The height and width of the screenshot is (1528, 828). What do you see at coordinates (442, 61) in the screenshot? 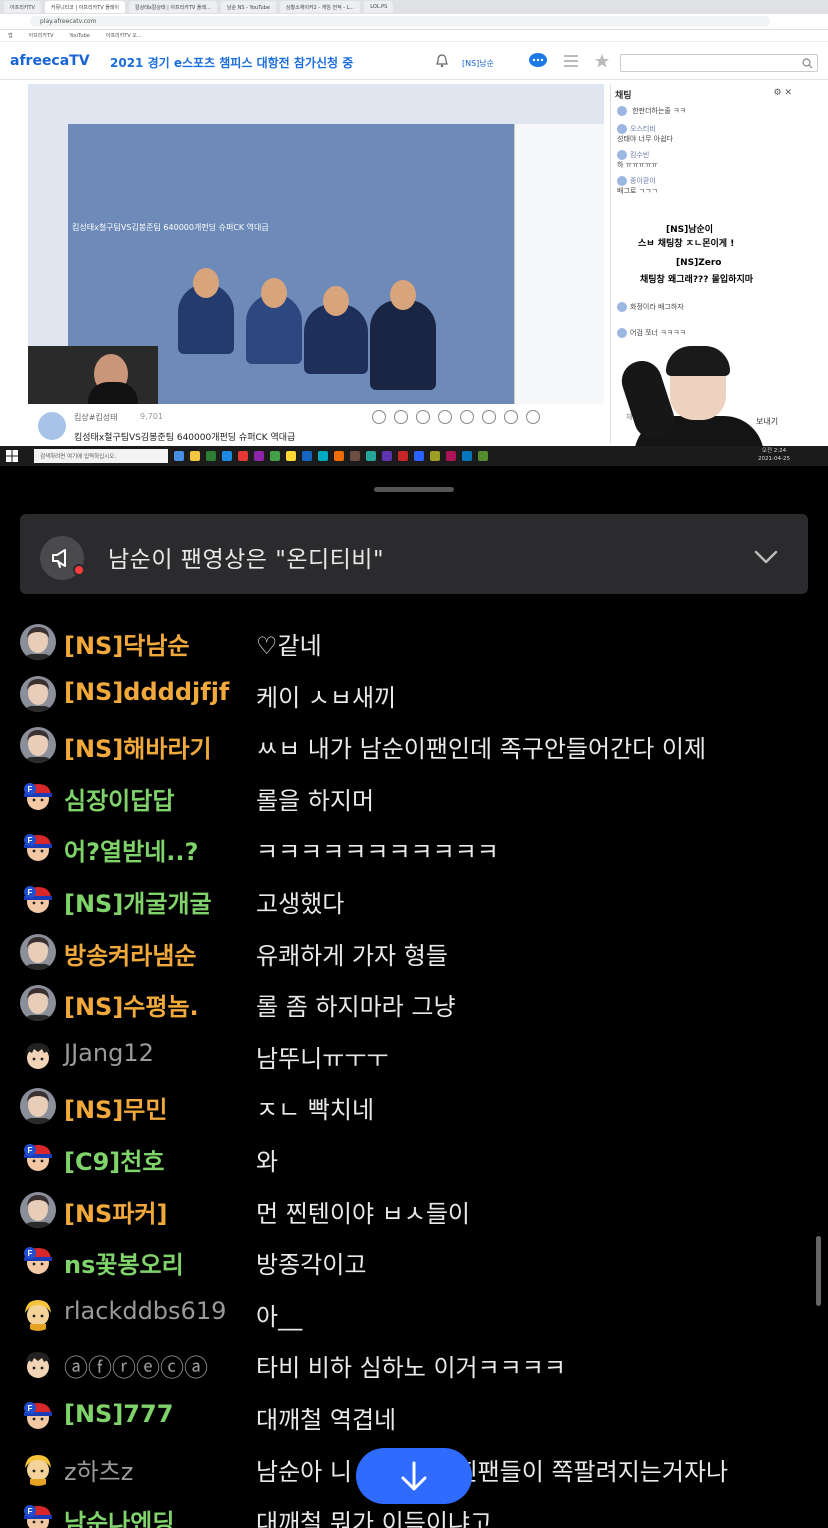
I see `bell-icon` at bounding box center [442, 61].